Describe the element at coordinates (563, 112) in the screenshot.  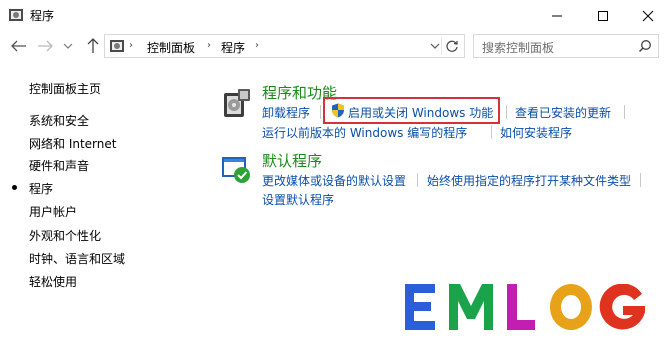
I see `view-installed-updates-link: 查看已安装的更新` at that location.